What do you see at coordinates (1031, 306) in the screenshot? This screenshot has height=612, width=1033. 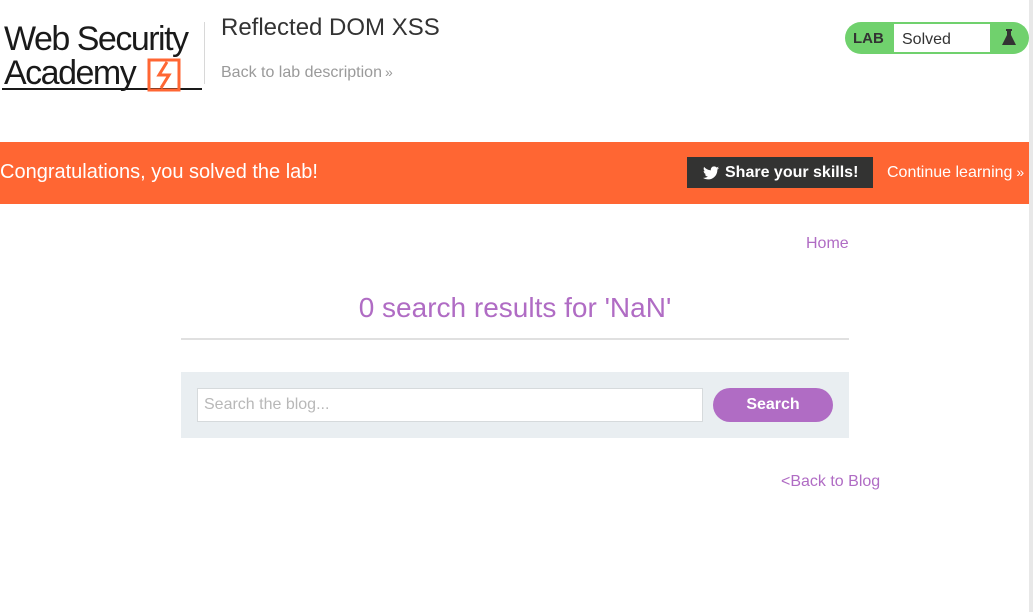 I see `page-scrollbar` at bounding box center [1031, 306].